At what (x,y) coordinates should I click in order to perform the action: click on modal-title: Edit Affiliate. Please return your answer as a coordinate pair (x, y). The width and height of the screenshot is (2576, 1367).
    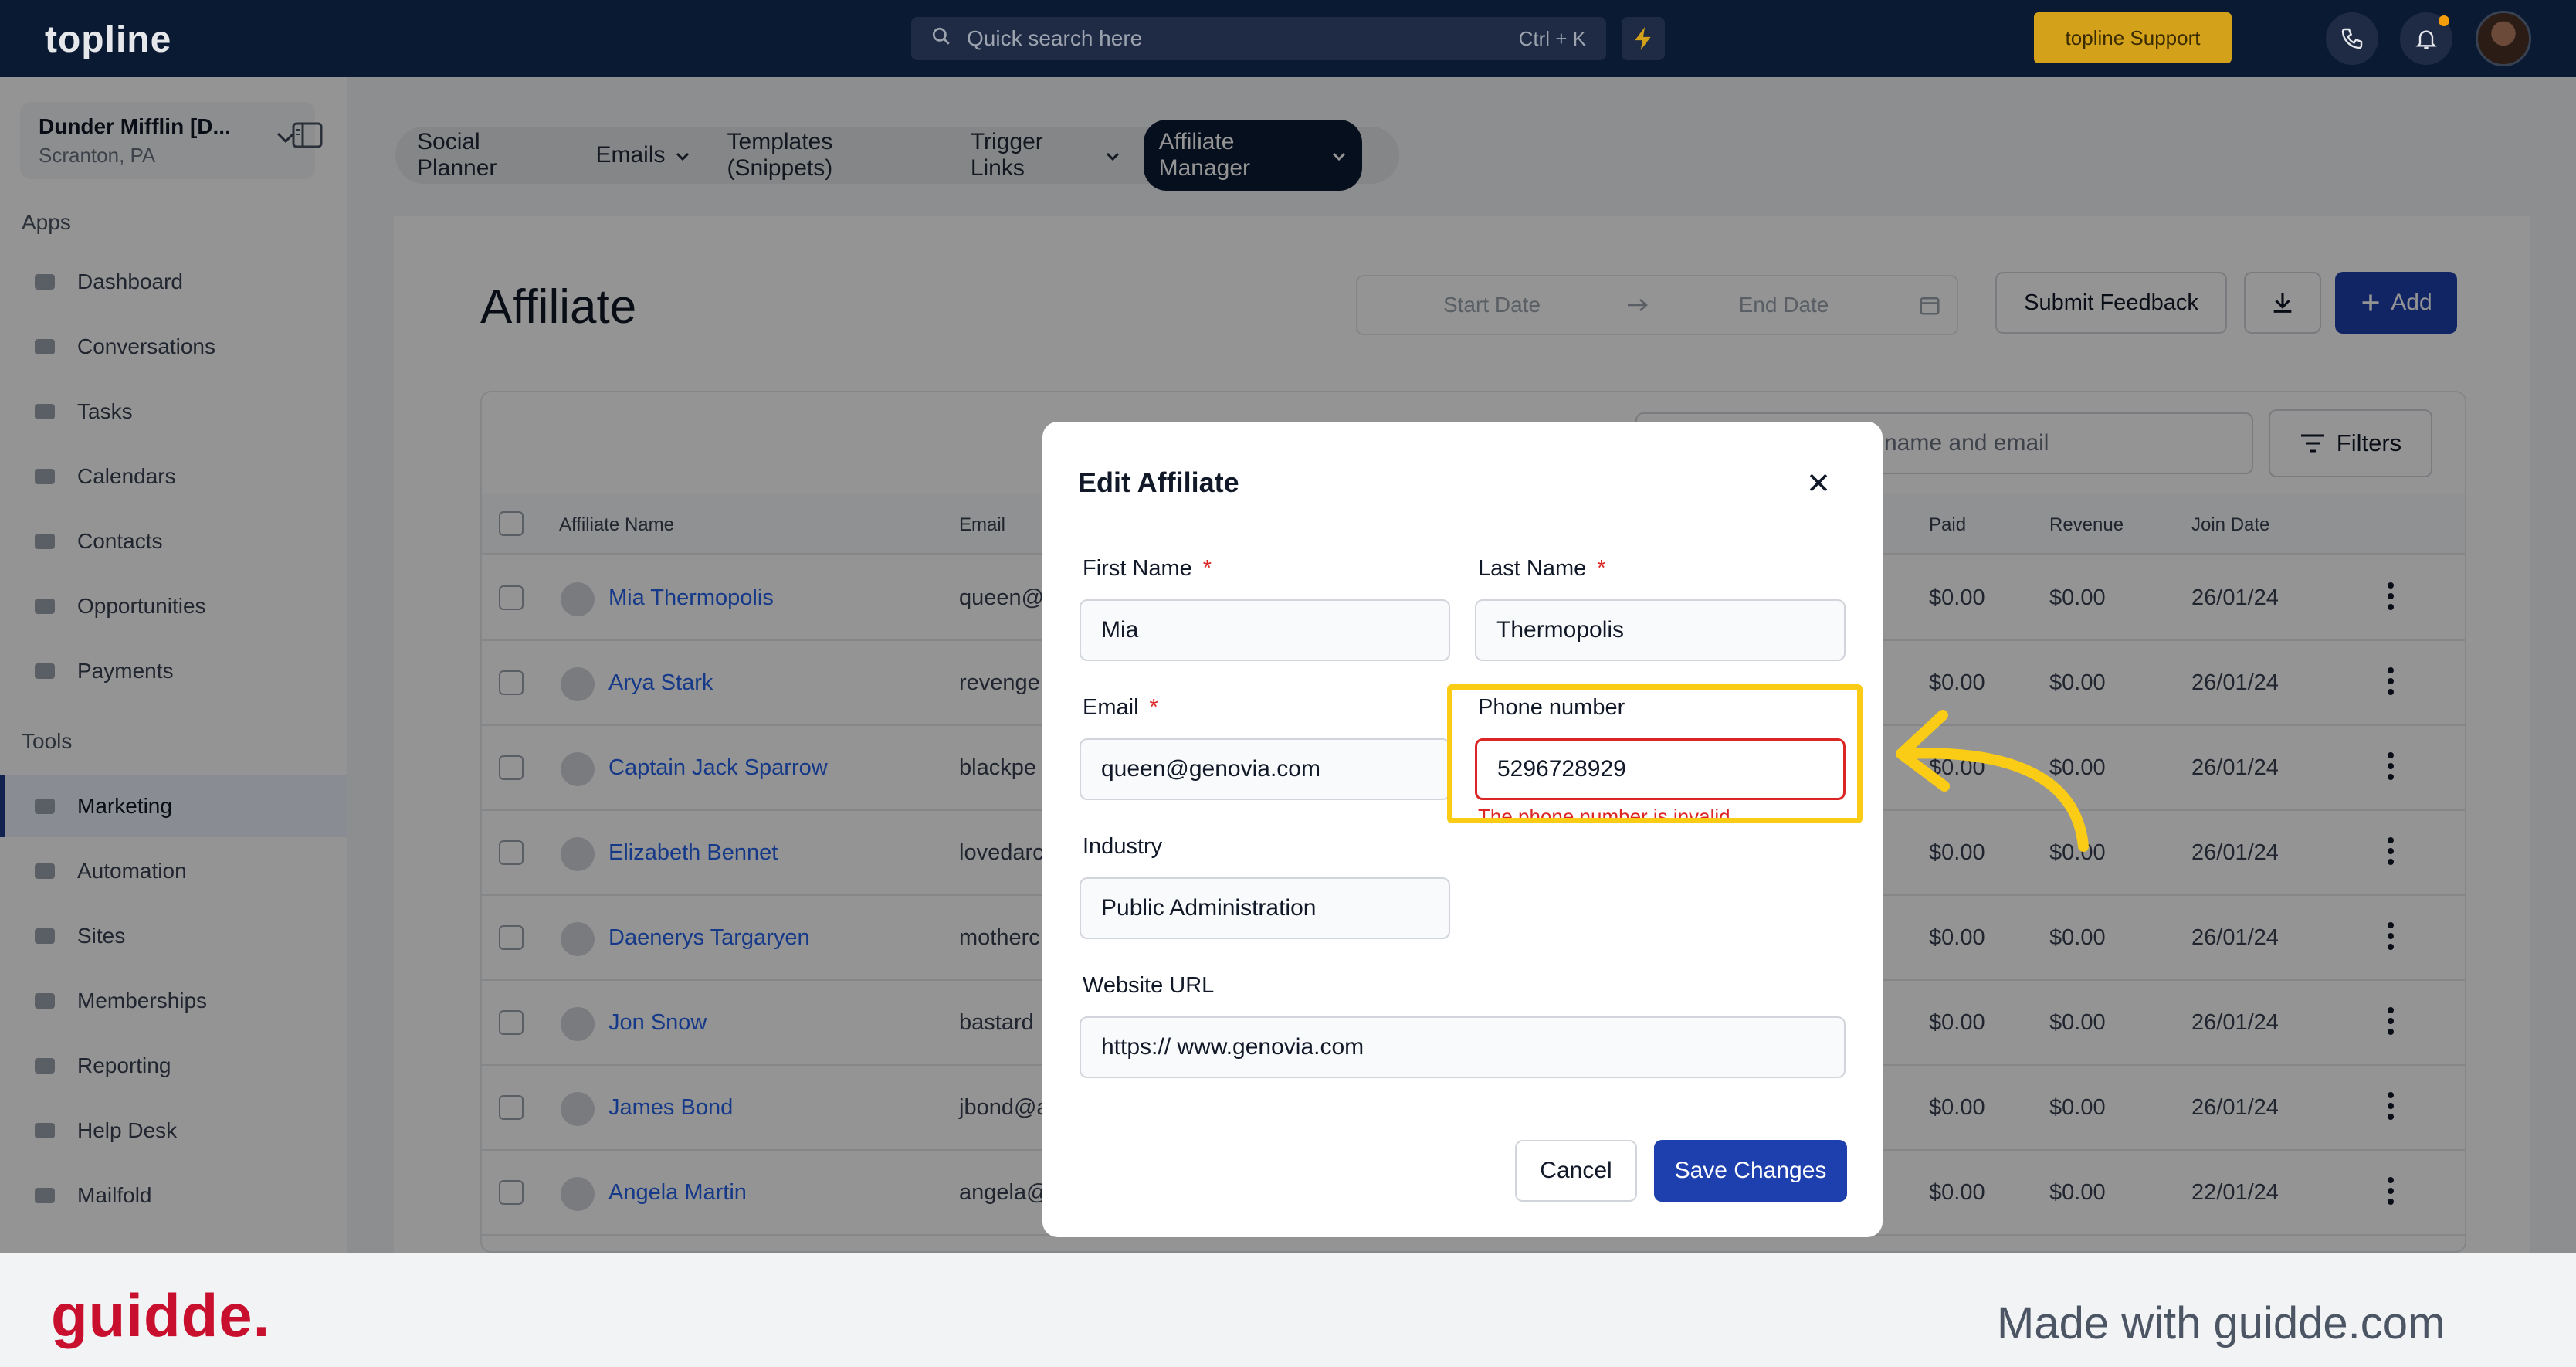
    Looking at the image, I should click on (1158, 482).